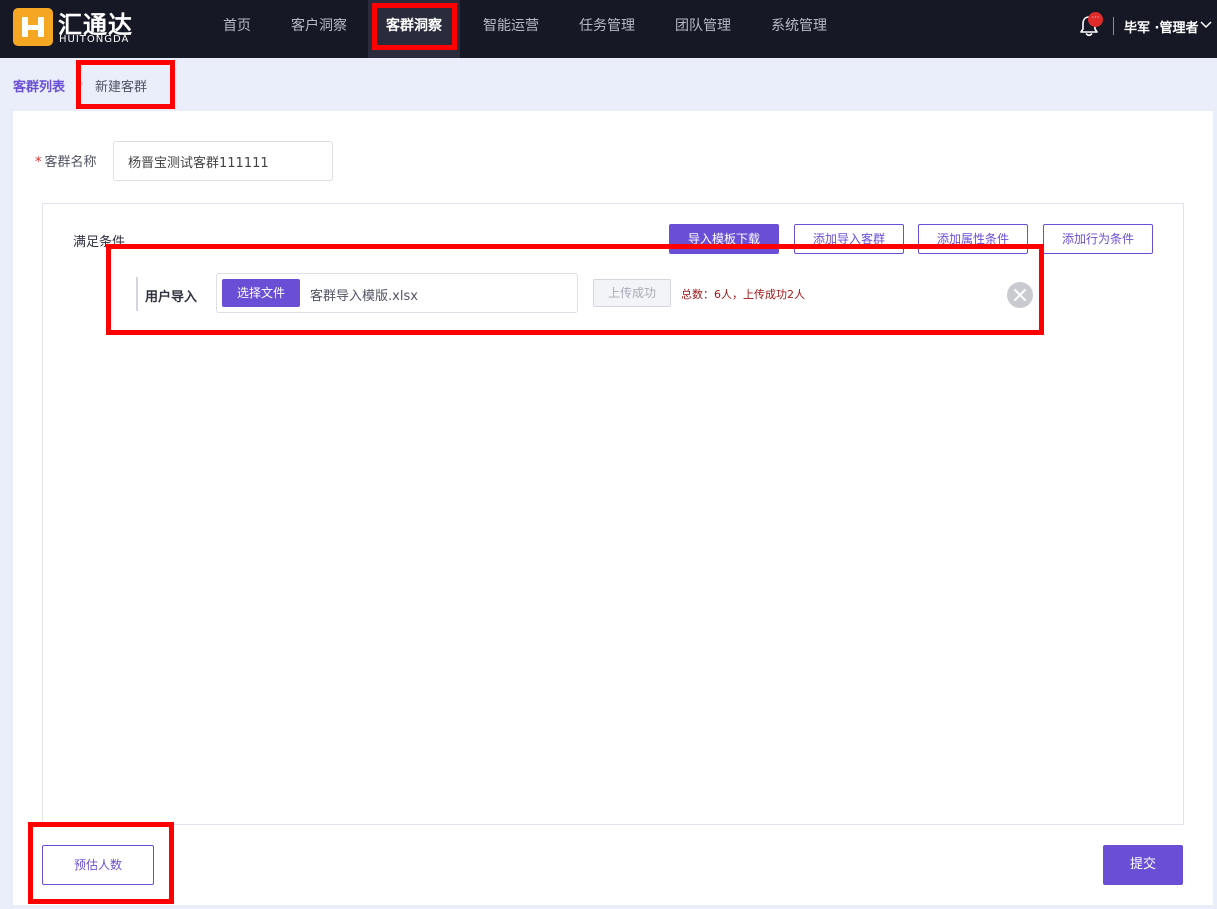 The height and width of the screenshot is (909, 1217). What do you see at coordinates (125, 84) in the screenshot?
I see `highlight-breadcrumb-current` at bounding box center [125, 84].